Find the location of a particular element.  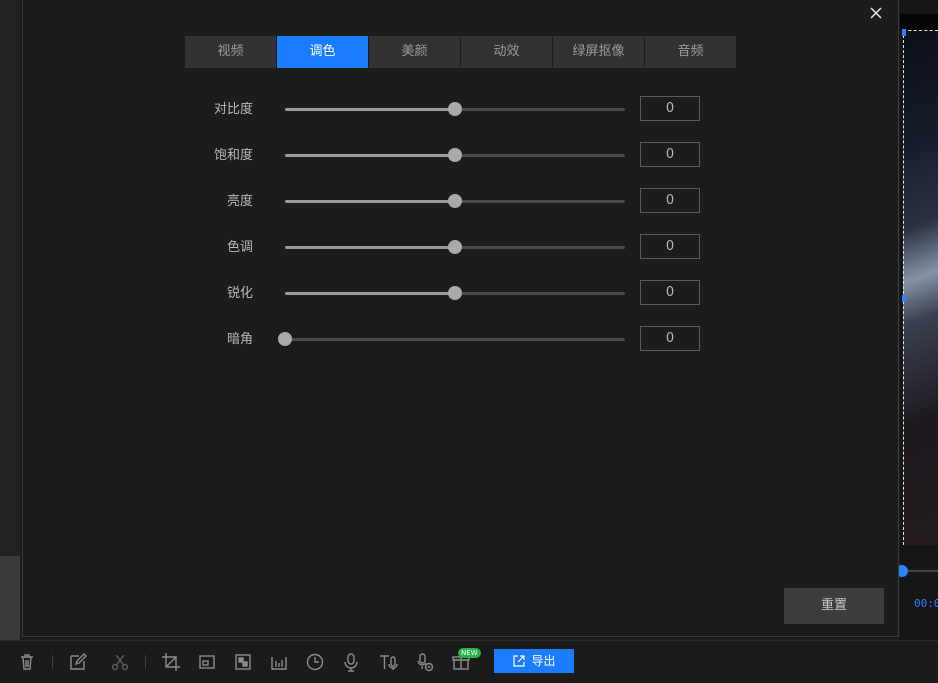

selection-border-top is located at coordinates (920, 30).